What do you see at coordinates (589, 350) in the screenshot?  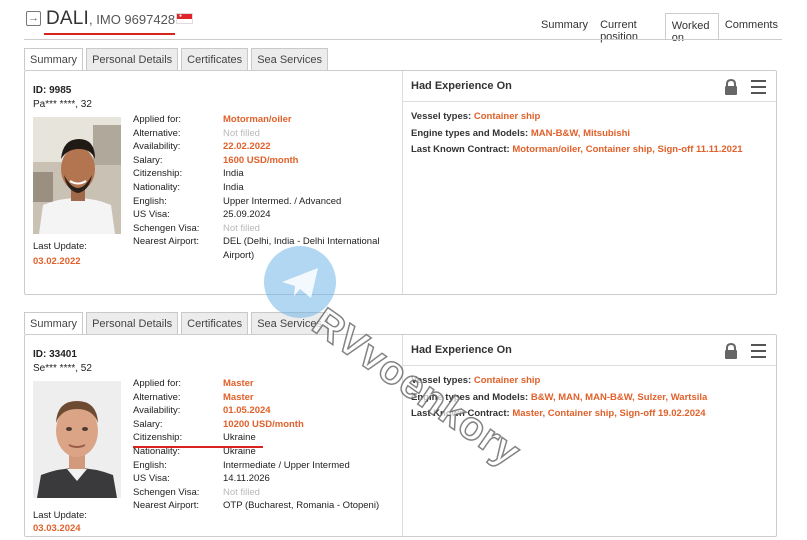 I see `candidate-2-experience-header: Had Experience On` at bounding box center [589, 350].